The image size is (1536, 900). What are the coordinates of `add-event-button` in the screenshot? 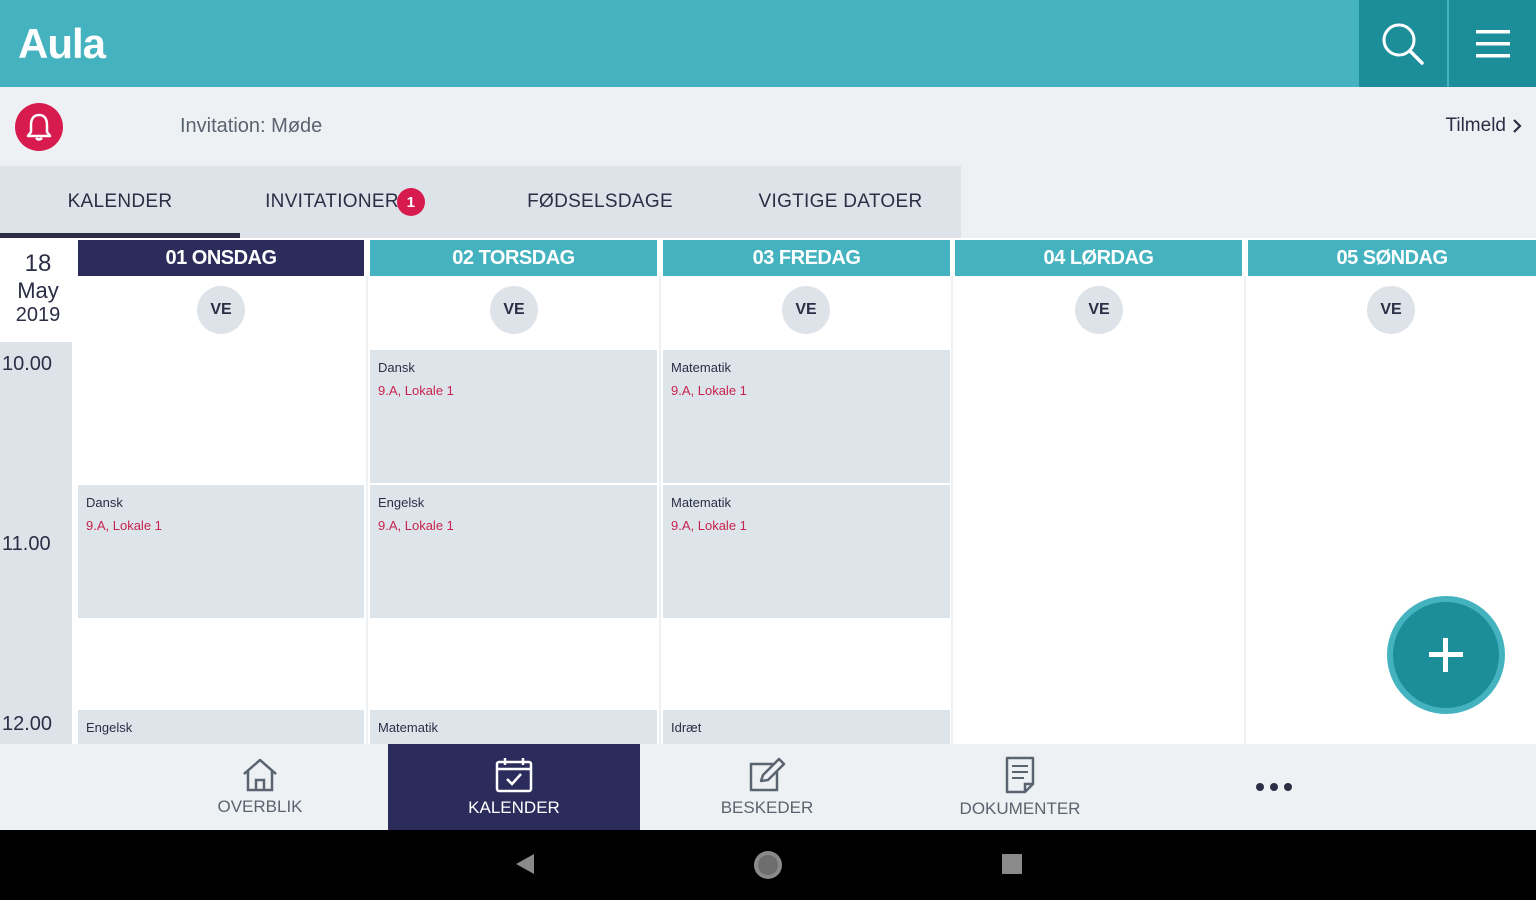 It's located at (1446, 655).